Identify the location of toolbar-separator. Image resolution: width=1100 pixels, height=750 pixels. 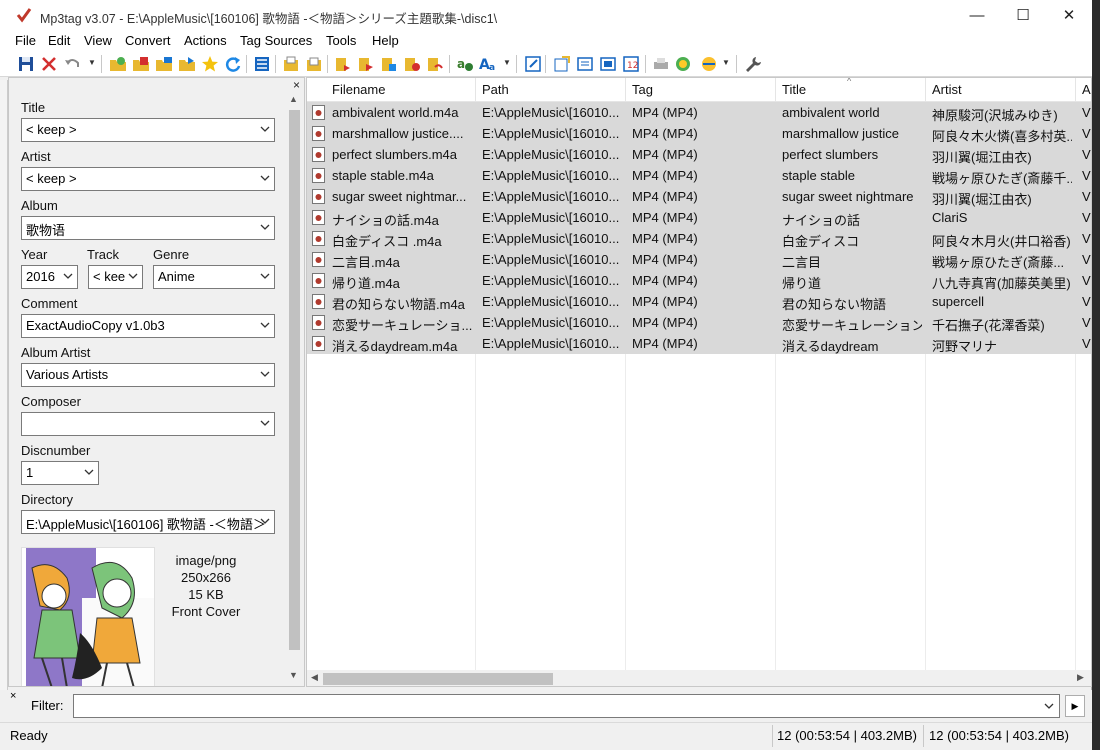
(516, 64).